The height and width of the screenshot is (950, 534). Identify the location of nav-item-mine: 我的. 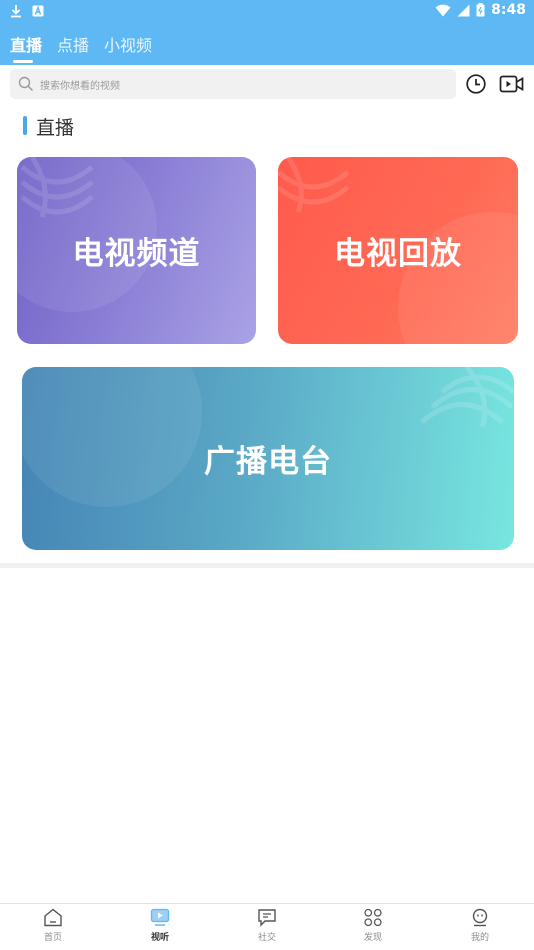
(480, 925).